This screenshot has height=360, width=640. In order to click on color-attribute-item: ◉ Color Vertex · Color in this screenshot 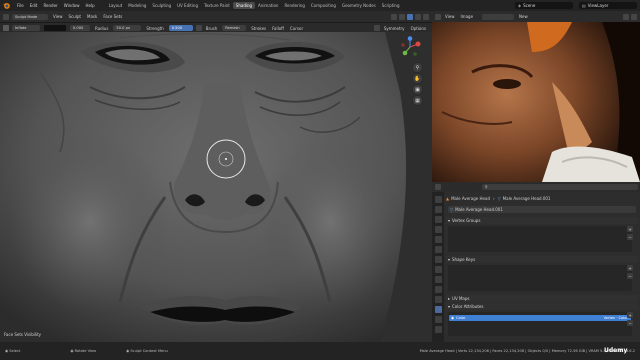, I will do `click(540, 318)`.